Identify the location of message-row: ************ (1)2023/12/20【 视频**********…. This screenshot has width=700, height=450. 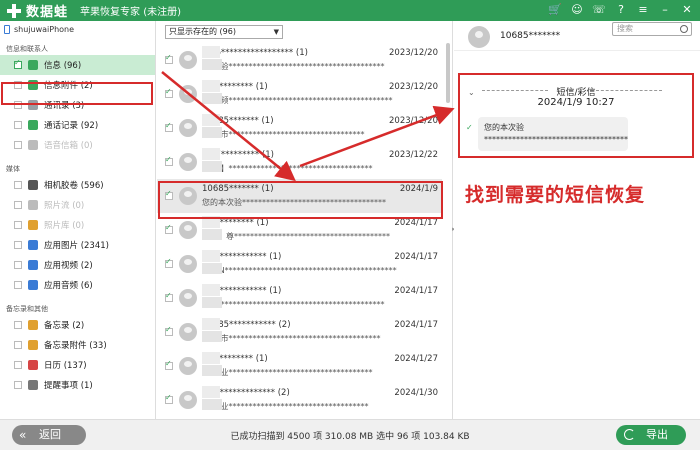
(299, 94).